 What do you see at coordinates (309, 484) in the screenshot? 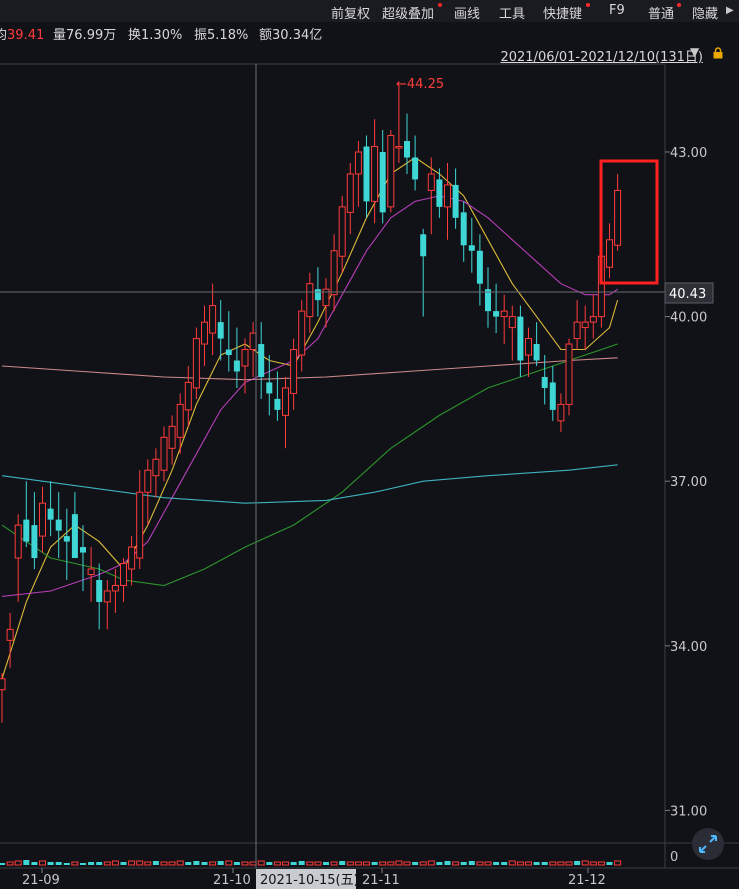
I see `ma250-line` at bounding box center [309, 484].